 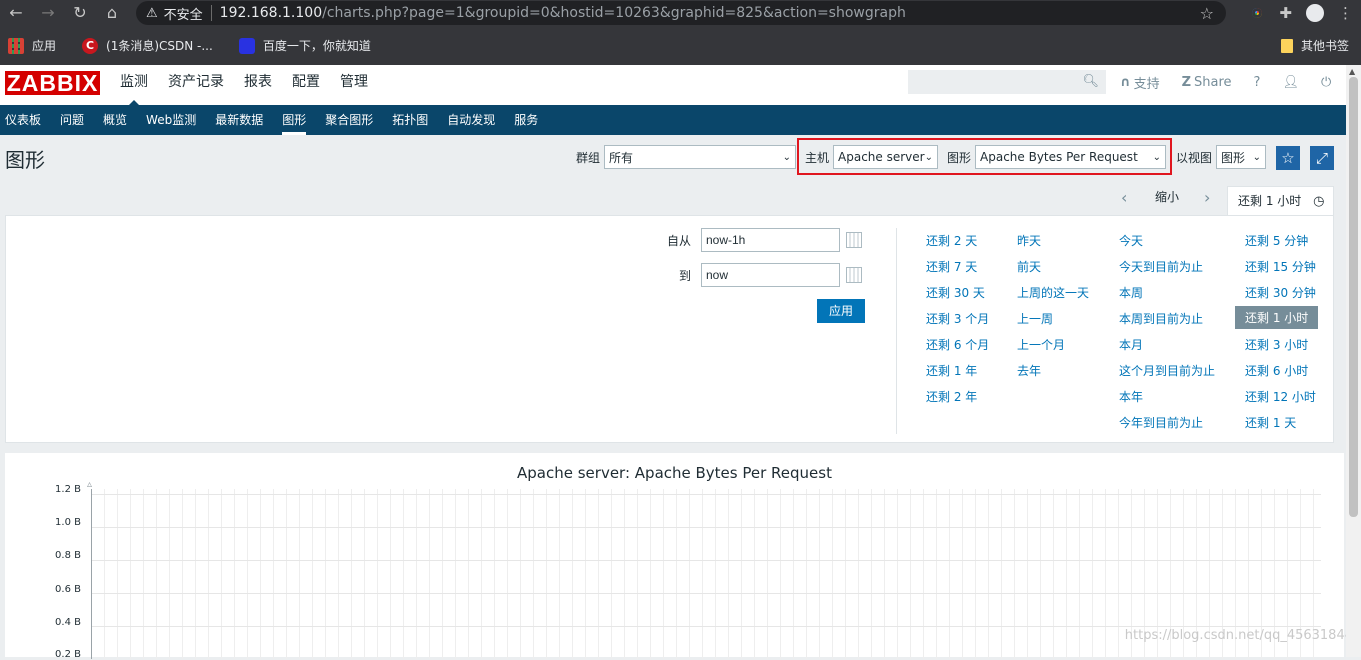 What do you see at coordinates (1241, 157) in the screenshot?
I see `view-select: 图形 ⌄` at bounding box center [1241, 157].